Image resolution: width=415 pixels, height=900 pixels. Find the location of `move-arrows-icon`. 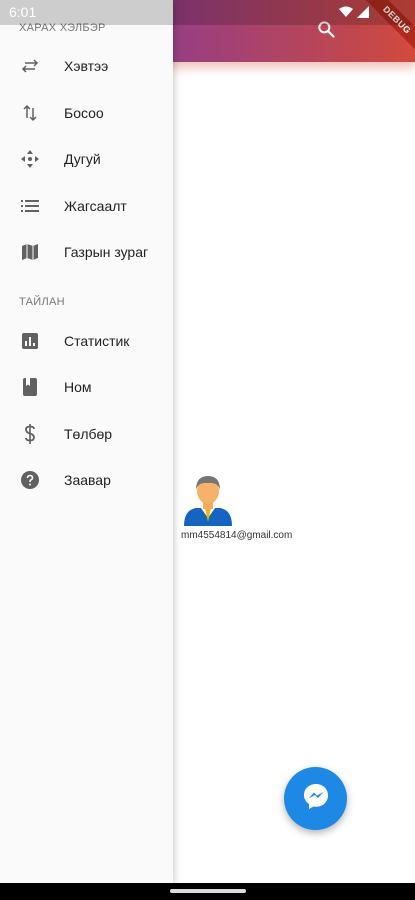

move-arrows-icon is located at coordinates (30, 159).